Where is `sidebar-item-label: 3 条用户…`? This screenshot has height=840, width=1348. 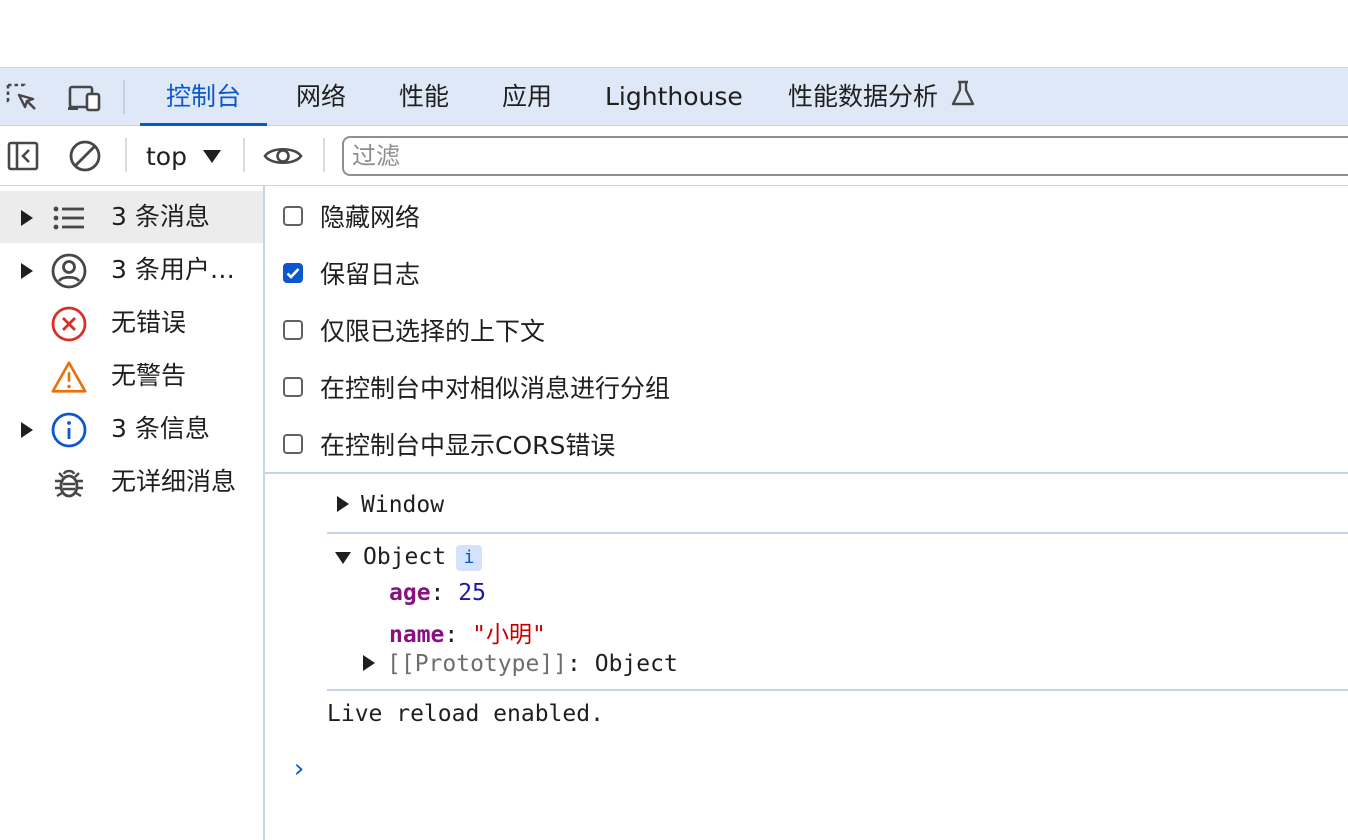 sidebar-item-label: 3 条用户… is located at coordinates (173, 269).